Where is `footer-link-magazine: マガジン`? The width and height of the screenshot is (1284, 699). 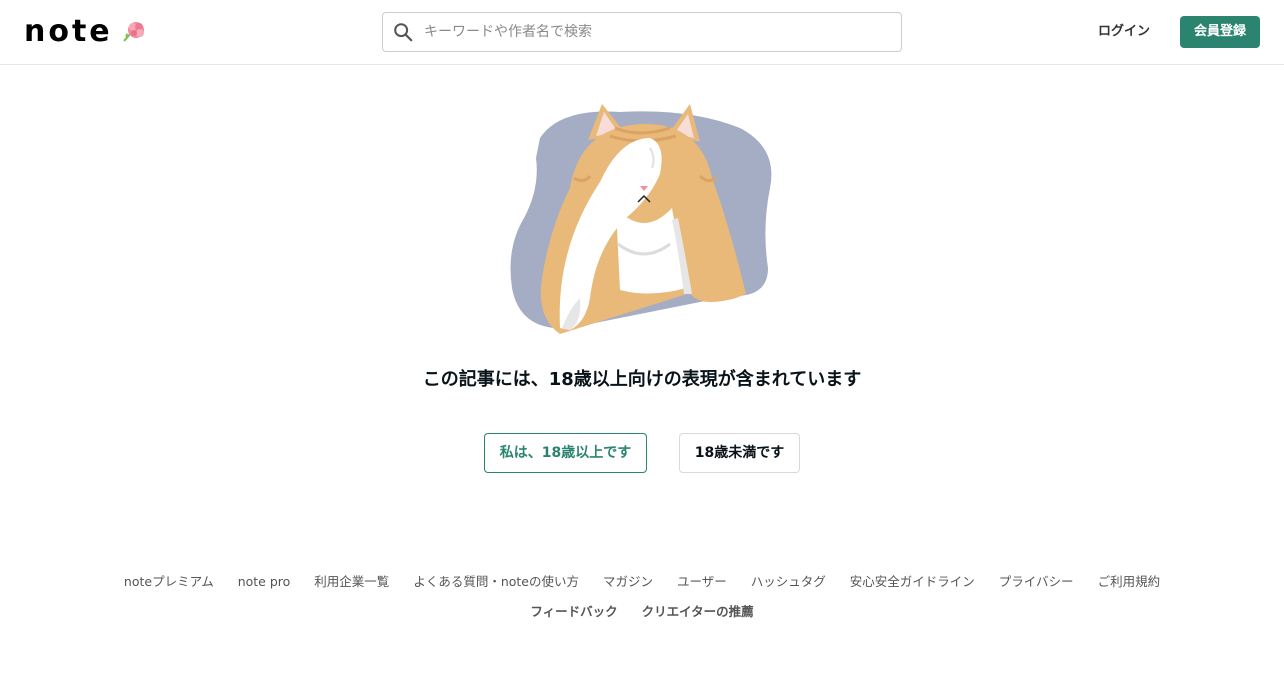 footer-link-magazine: マガジン is located at coordinates (628, 582).